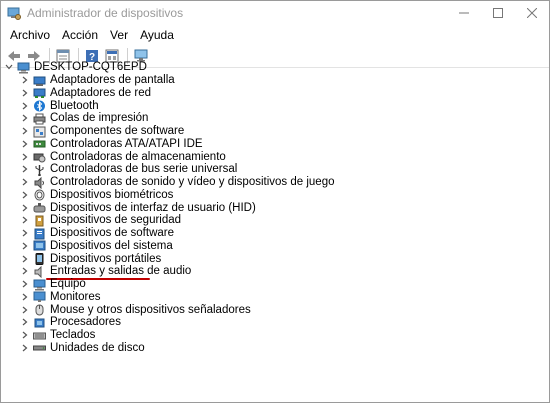 This screenshot has width=550, height=403. I want to click on system-device-icon, so click(39, 246).